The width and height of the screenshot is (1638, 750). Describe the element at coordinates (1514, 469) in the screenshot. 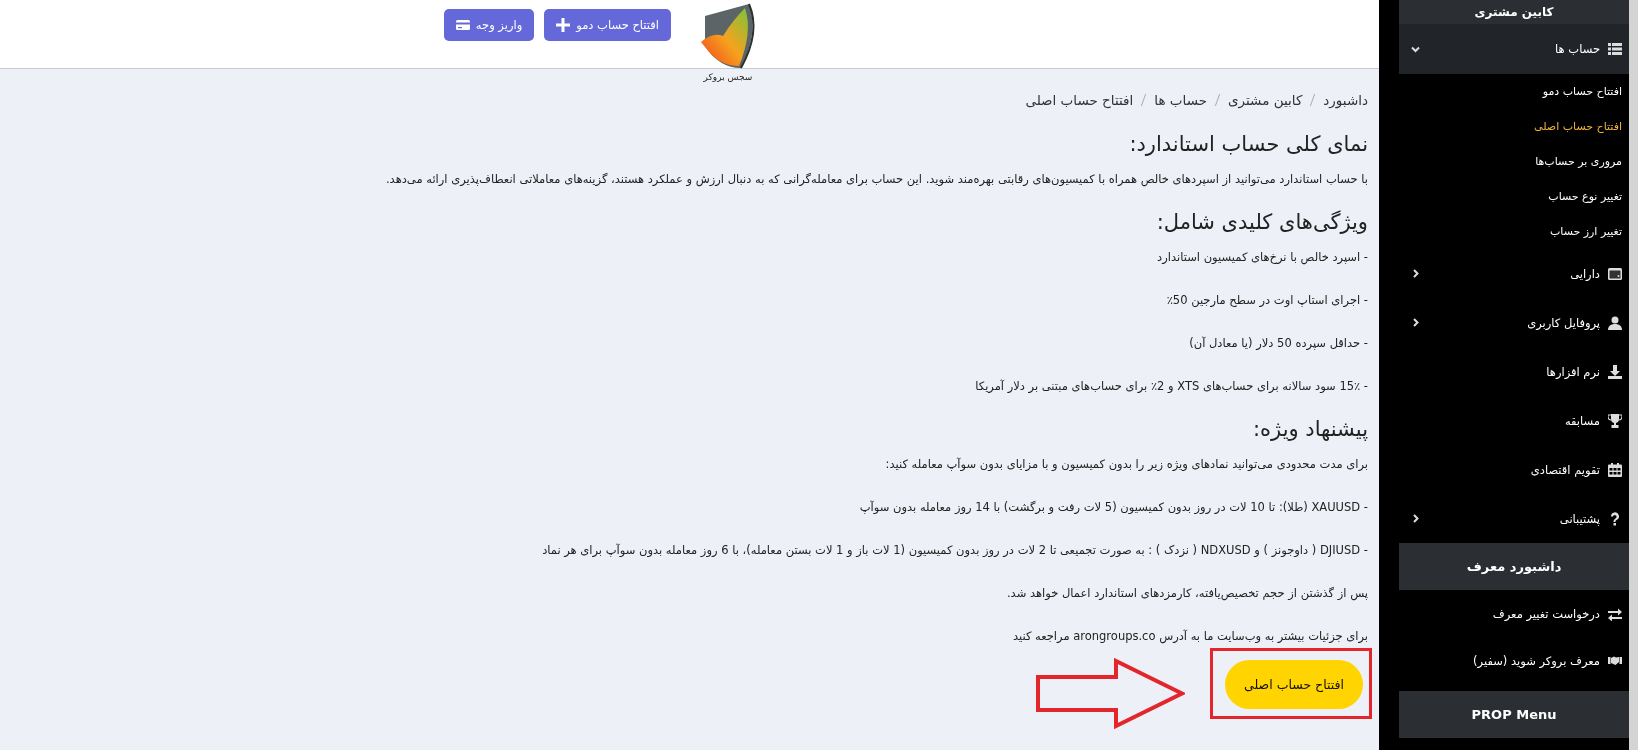

I see `sidebar-item: تقویم اقتصادی` at that location.